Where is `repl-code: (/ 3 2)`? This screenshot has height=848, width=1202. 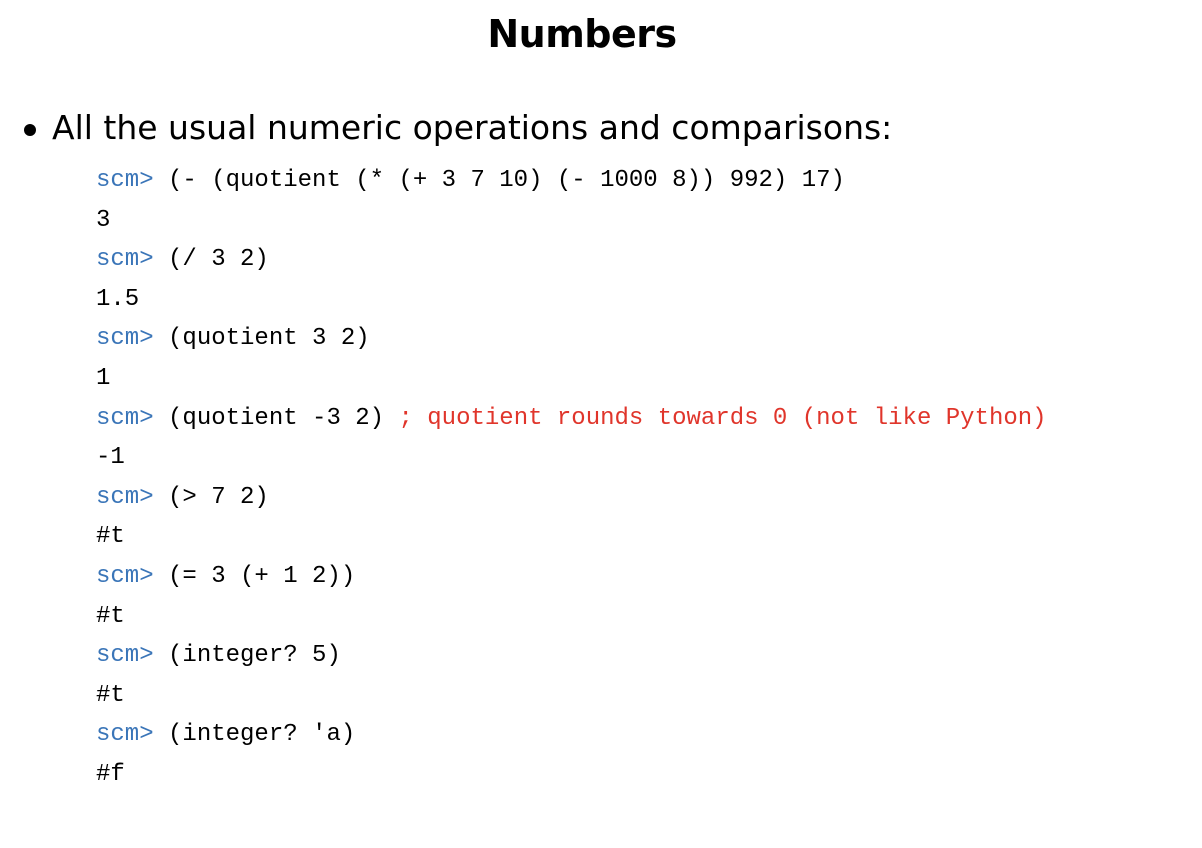 repl-code: (/ 3 2) is located at coordinates (218, 260).